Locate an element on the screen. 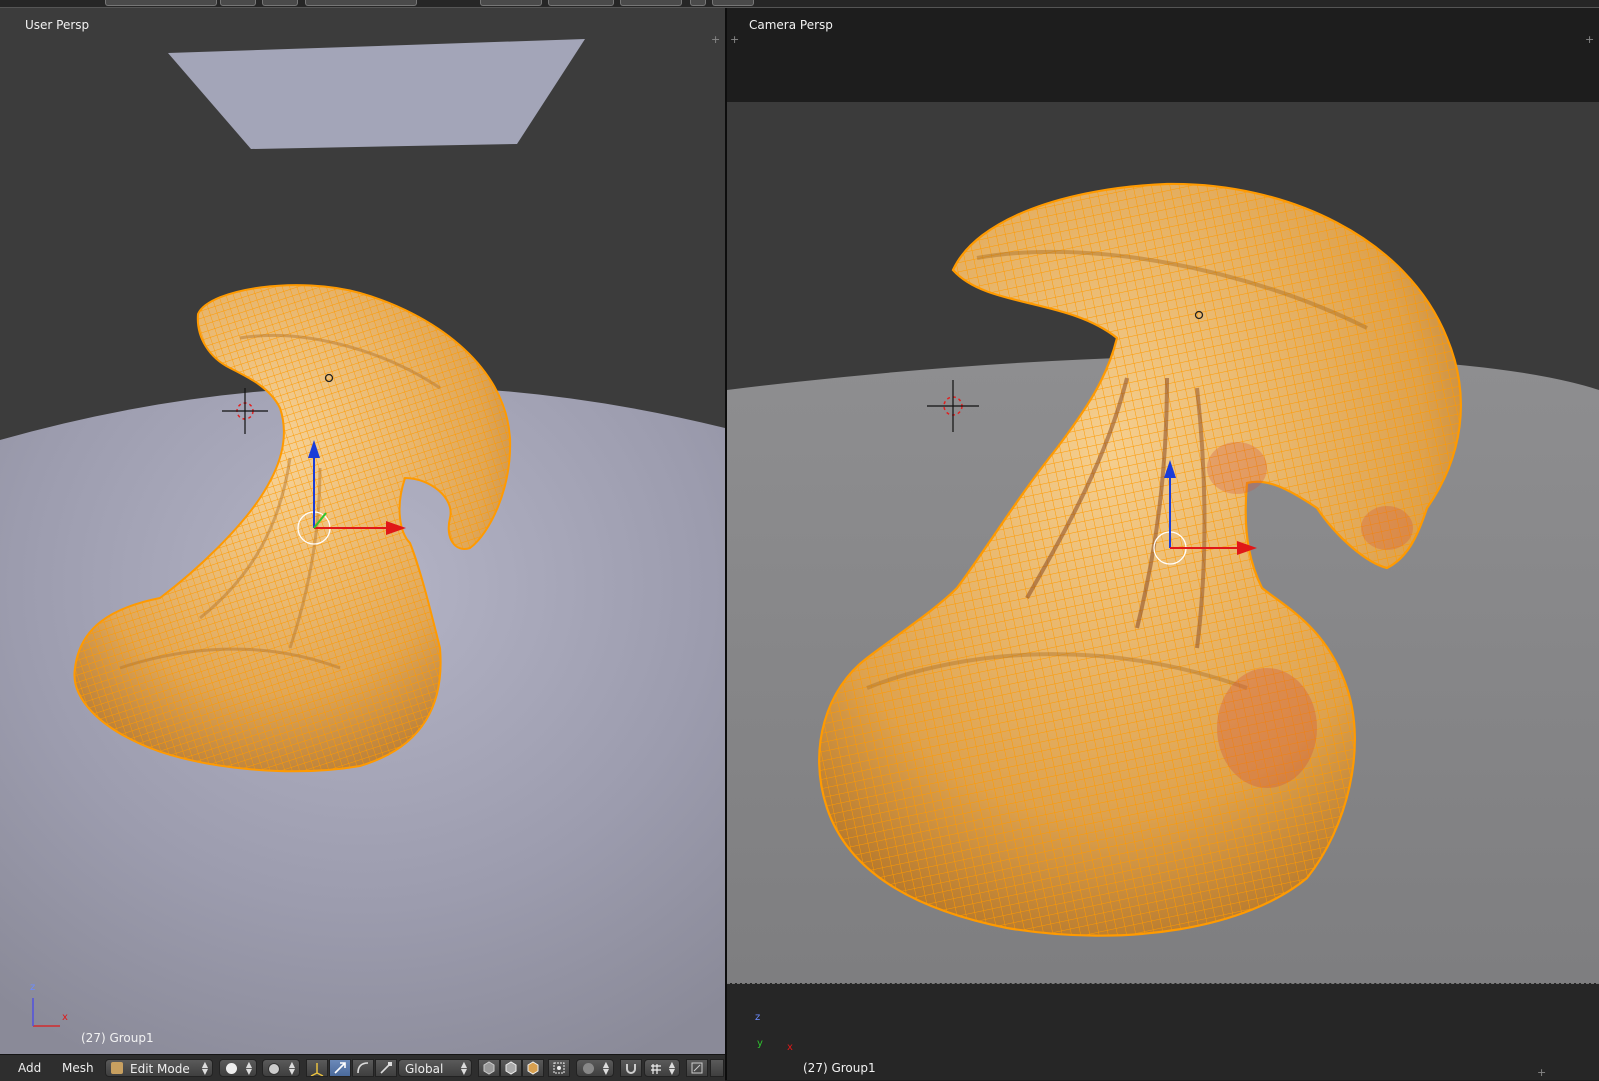 Image resolution: width=1599 pixels, height=1081 pixels. render-icon is located at coordinates (697, 1068).